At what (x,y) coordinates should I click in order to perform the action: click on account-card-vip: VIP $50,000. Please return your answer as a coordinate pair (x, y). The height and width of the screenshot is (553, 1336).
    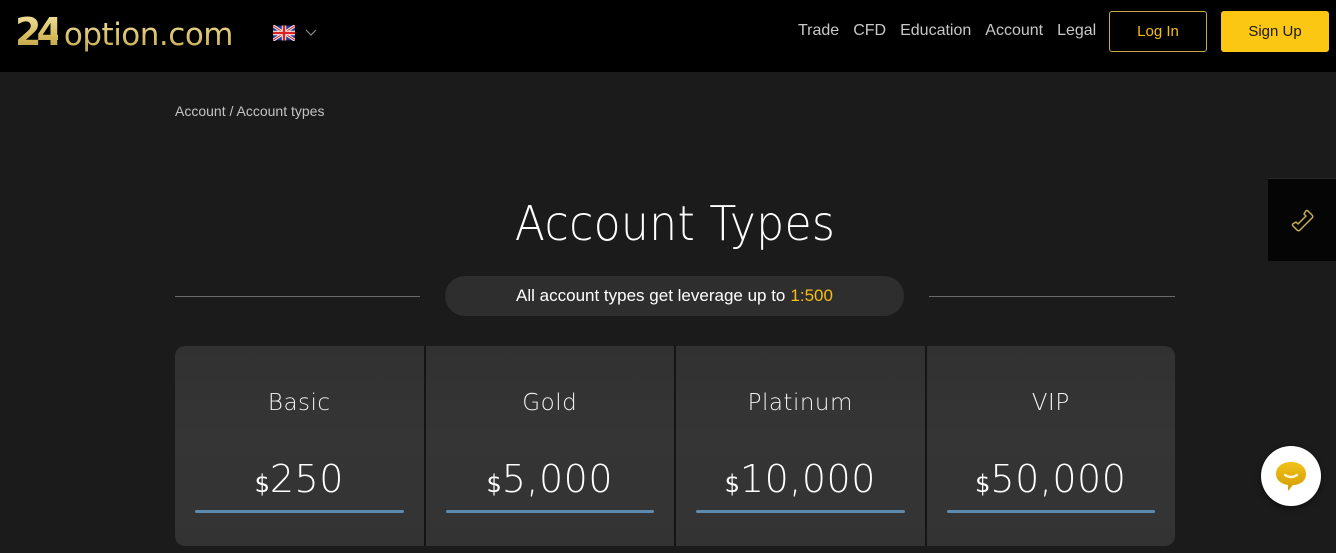
    Looking at the image, I should click on (1051, 446).